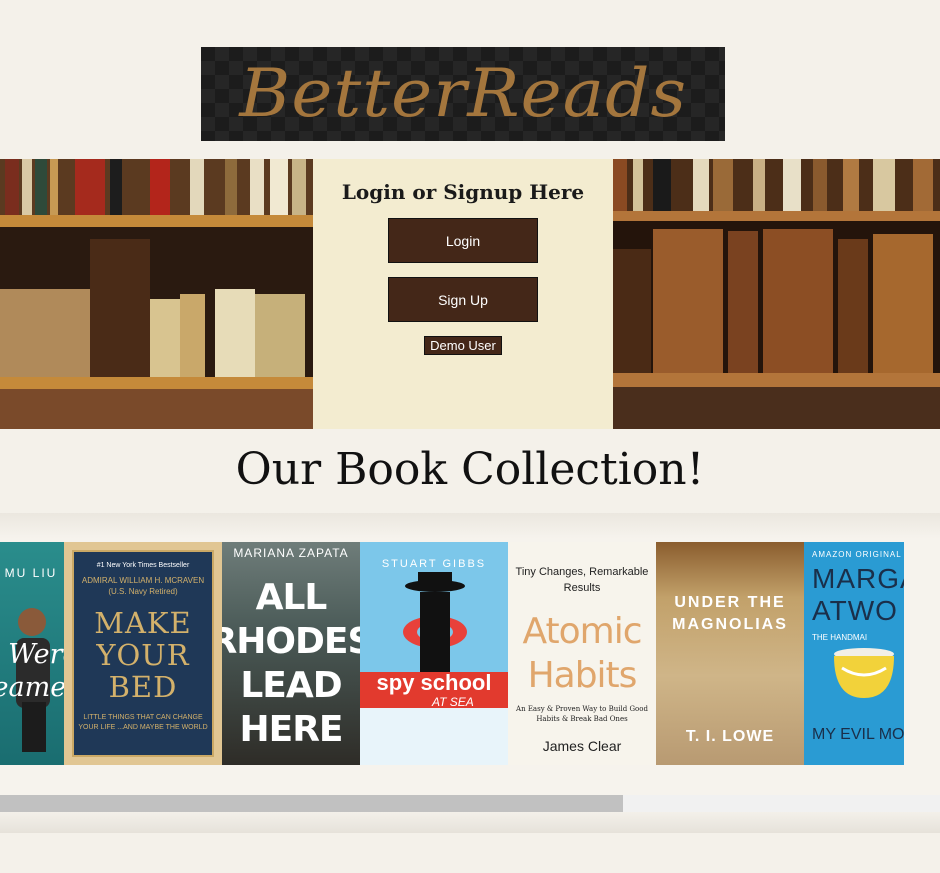 The image size is (940, 873). What do you see at coordinates (730, 613) in the screenshot?
I see `book-title: UNDER THE MAGNOLIAS` at bounding box center [730, 613].